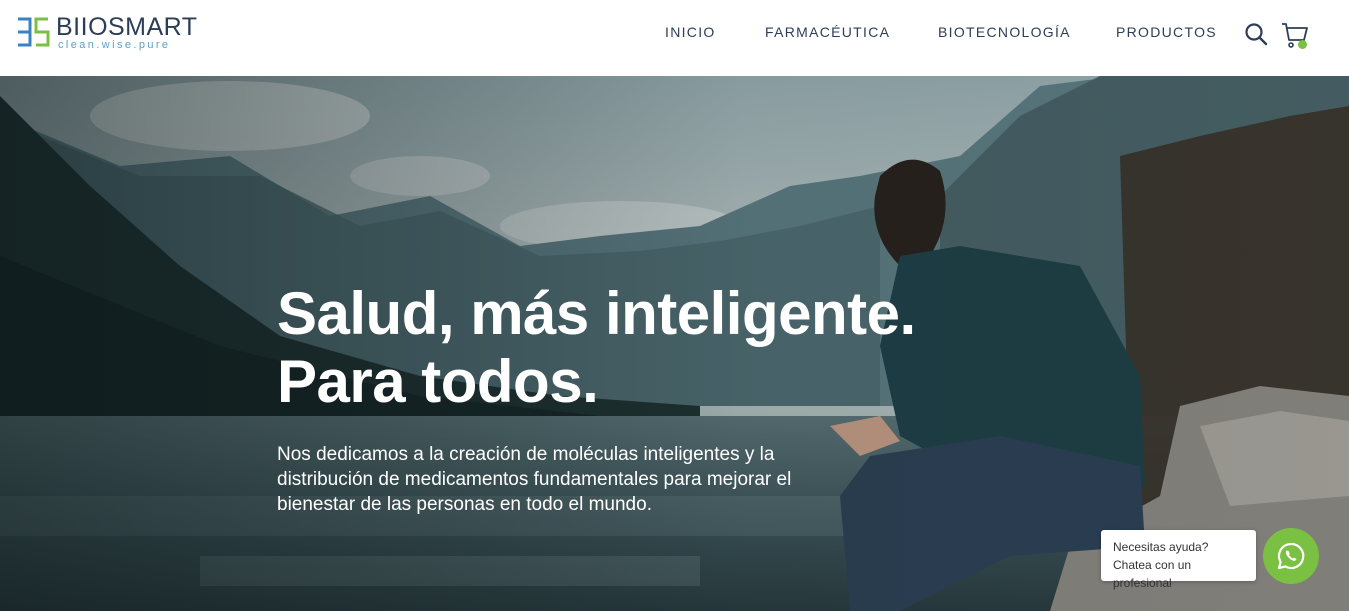  Describe the element at coordinates (438, 381) in the screenshot. I see `hero-headline-line2: Para todos.` at that location.